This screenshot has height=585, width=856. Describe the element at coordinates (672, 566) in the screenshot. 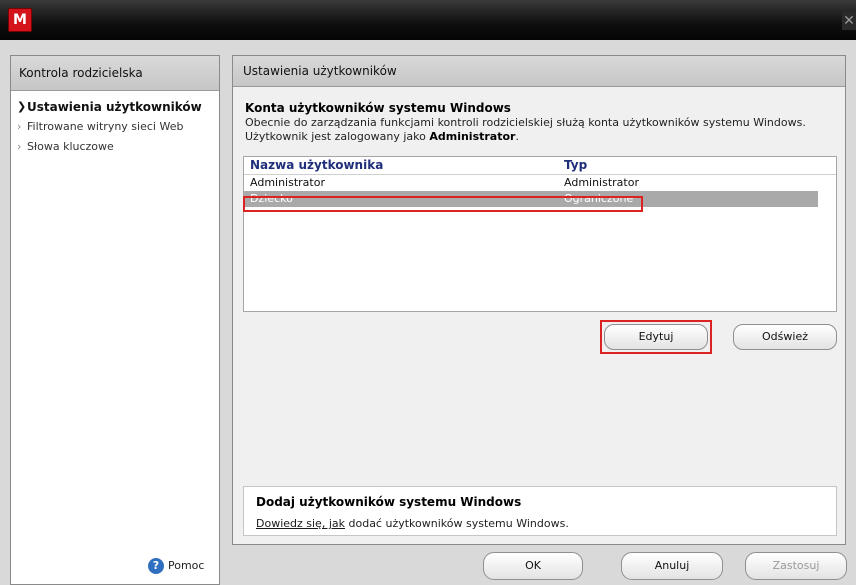

I see `cancel-button: Anuluj` at that location.